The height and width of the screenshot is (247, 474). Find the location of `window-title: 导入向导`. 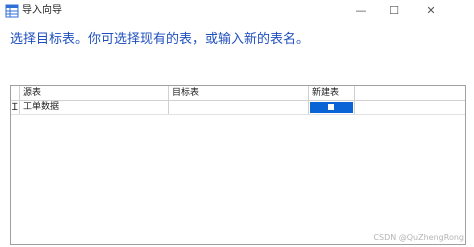

window-title: 导入向导 is located at coordinates (42, 10).